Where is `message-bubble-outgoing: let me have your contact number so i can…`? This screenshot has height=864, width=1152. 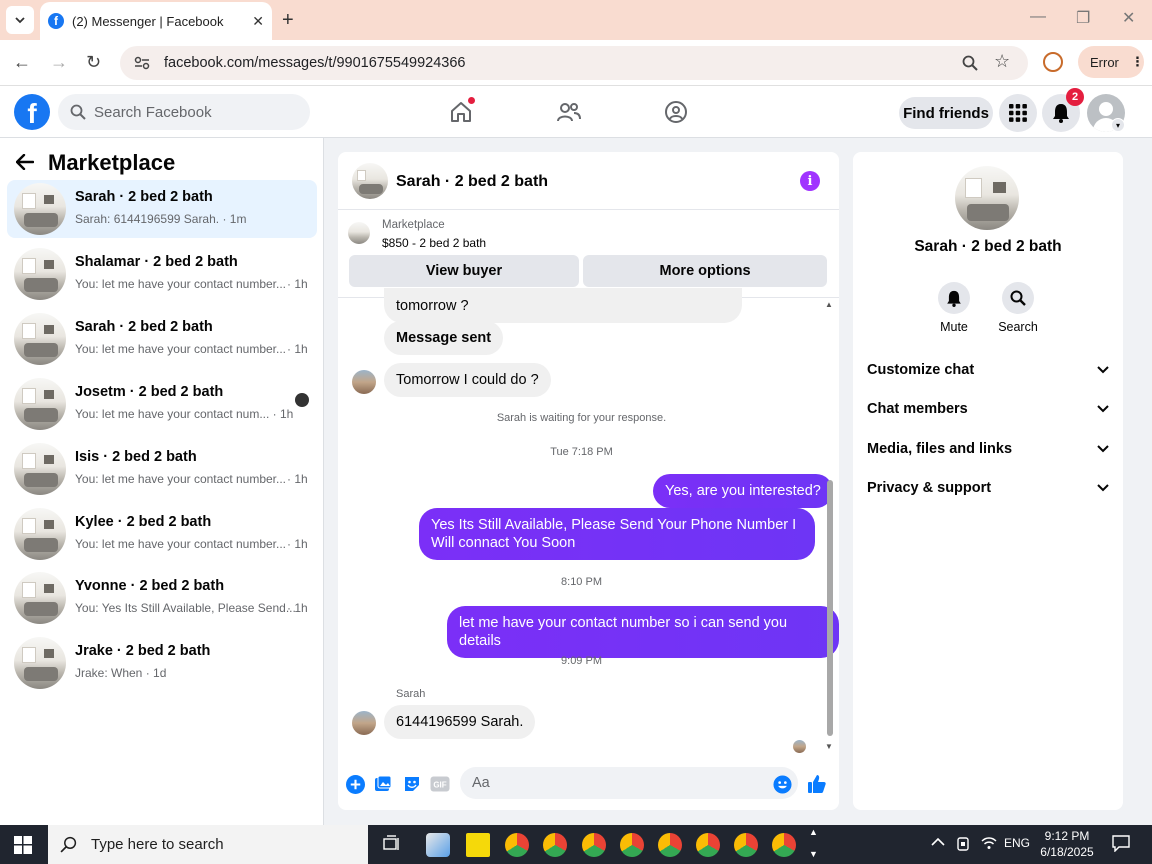 message-bubble-outgoing: let me have your contact number so i can… is located at coordinates (643, 632).